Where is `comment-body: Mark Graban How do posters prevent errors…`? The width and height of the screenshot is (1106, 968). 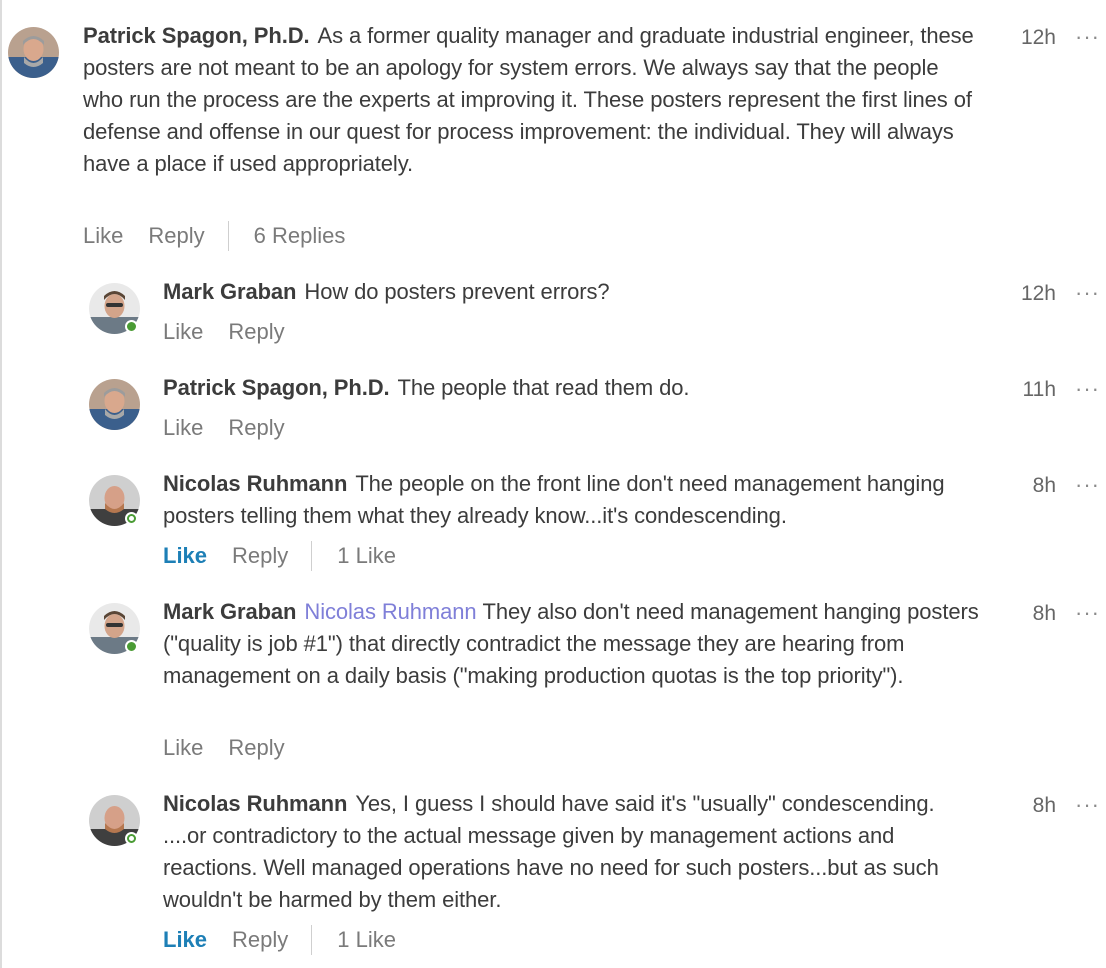 comment-body: Mark Graban How do posters prevent errors… is located at coordinates (573, 292).